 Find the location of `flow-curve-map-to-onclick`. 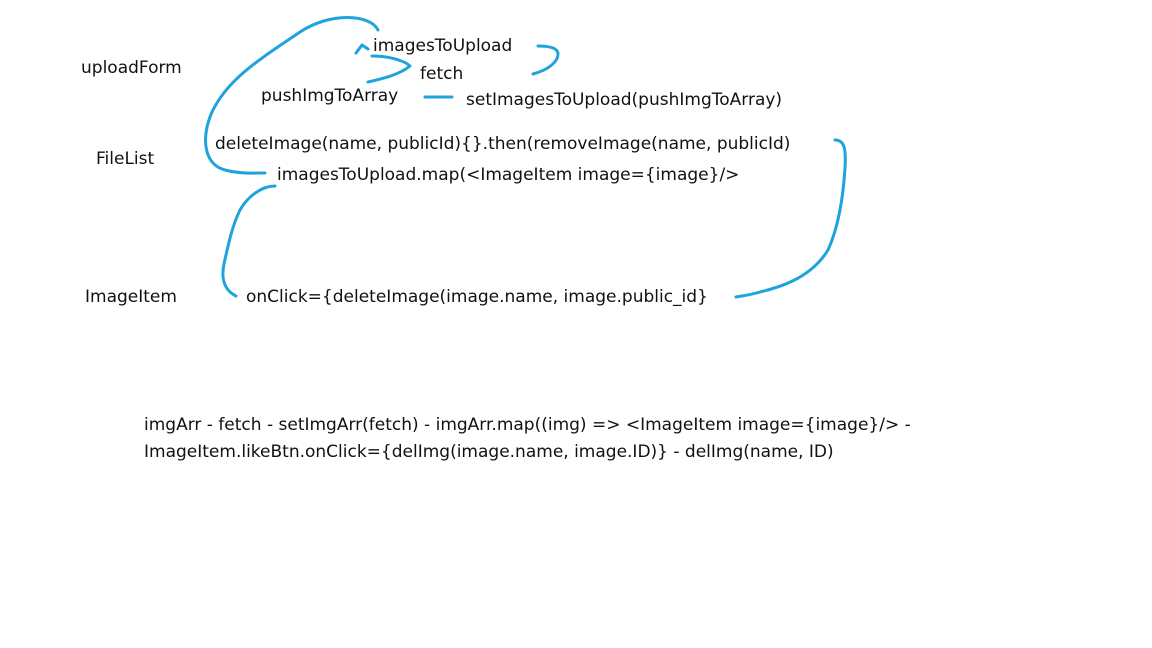

flow-curve-map-to-onclick is located at coordinates (249, 241).